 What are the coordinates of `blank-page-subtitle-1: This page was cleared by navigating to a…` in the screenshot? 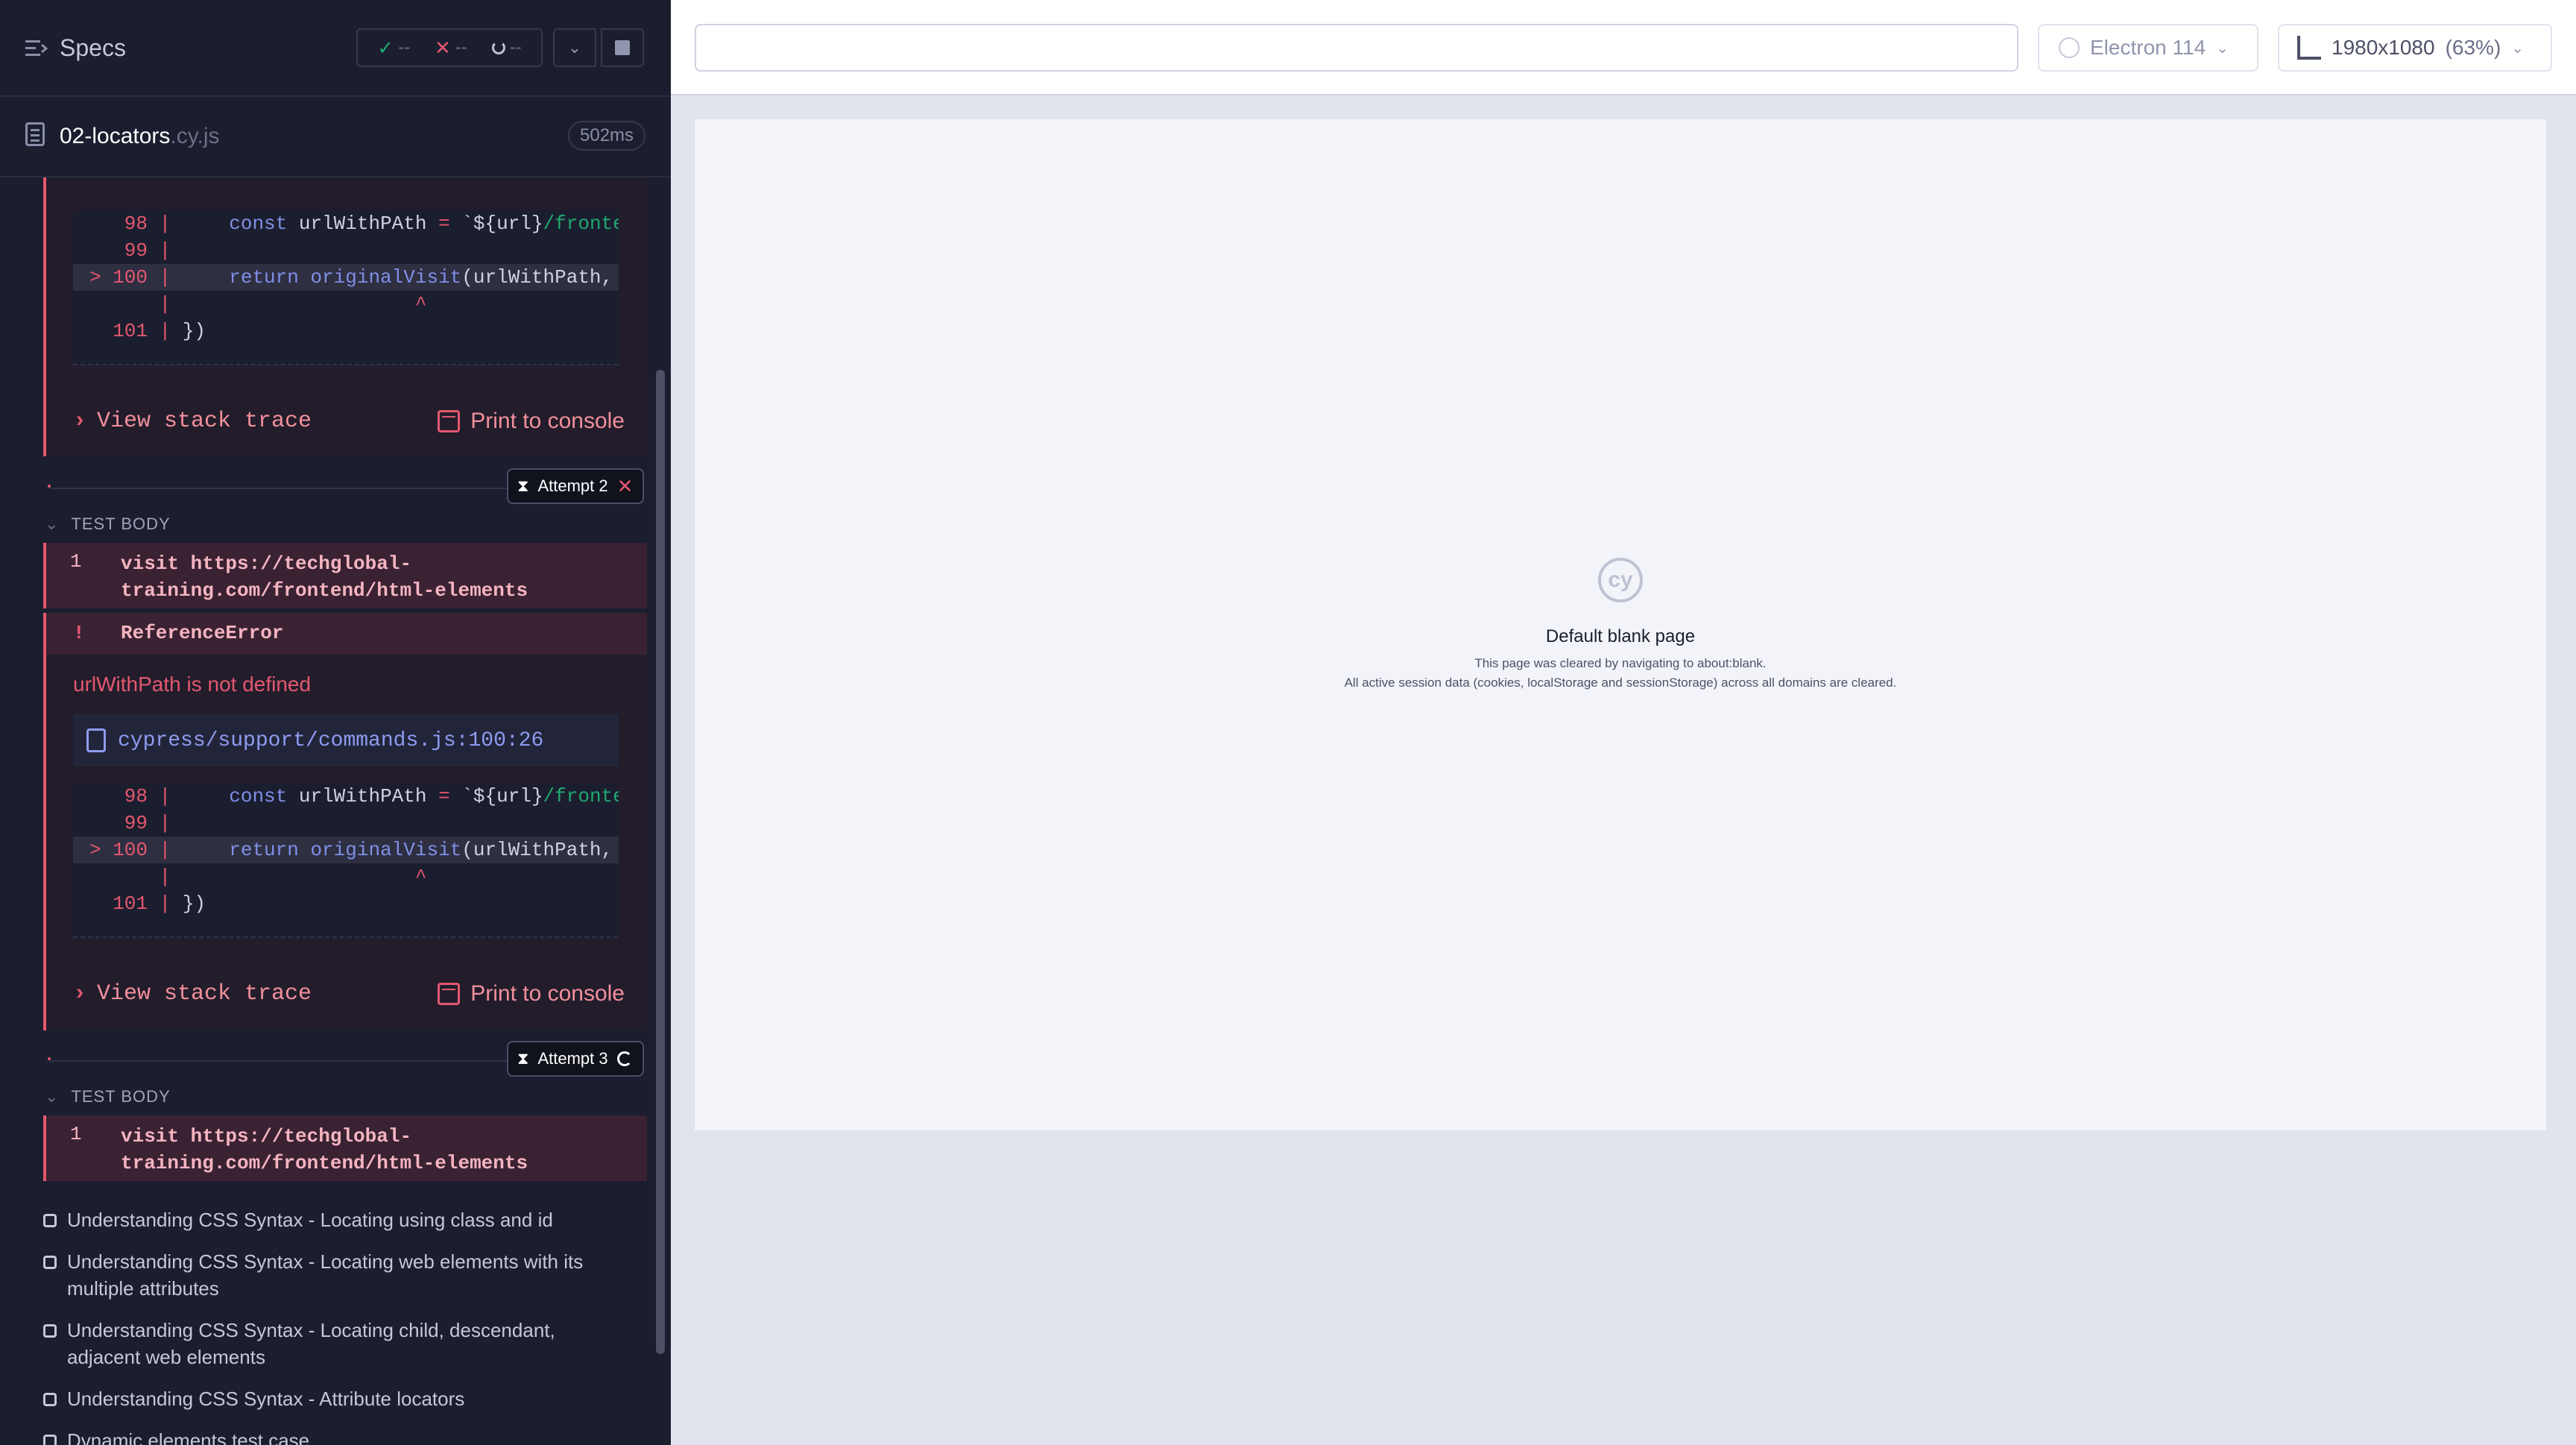 It's located at (1621, 663).